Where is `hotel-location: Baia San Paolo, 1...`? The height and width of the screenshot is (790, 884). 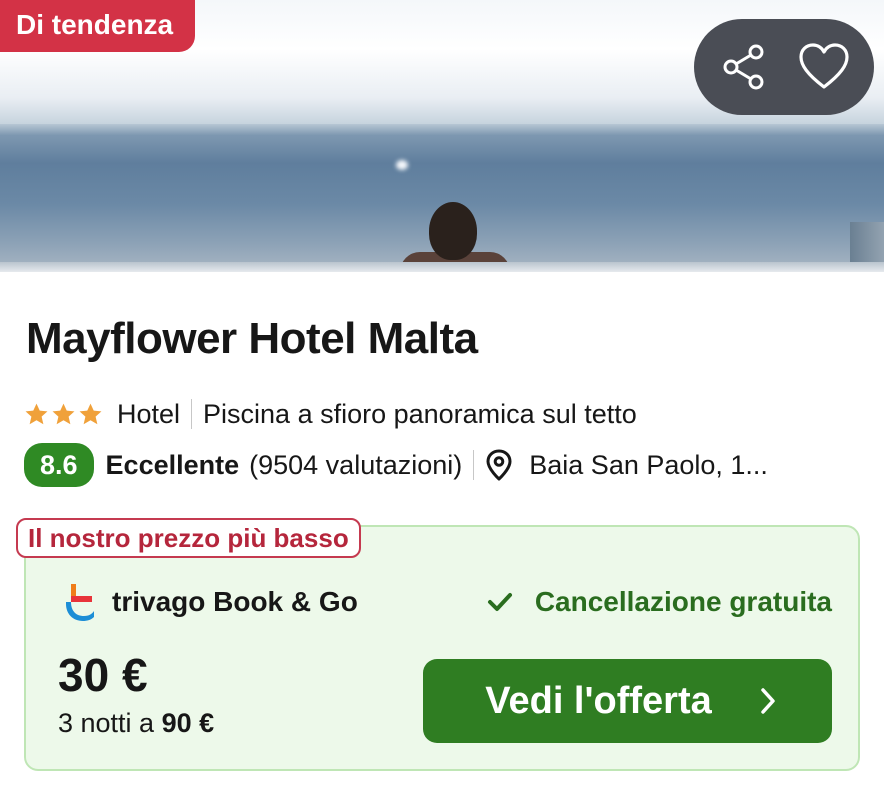 hotel-location: Baia San Paolo, 1... is located at coordinates (648, 465).